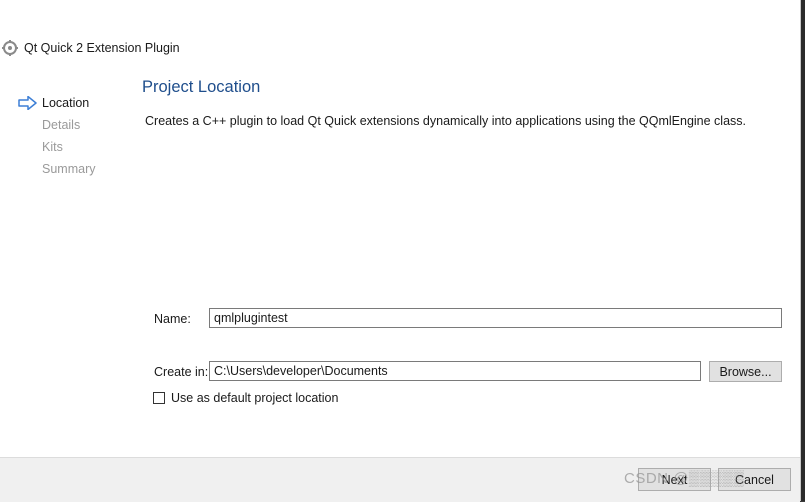  Describe the element at coordinates (172, 319) in the screenshot. I see `name-label: Name:` at that location.